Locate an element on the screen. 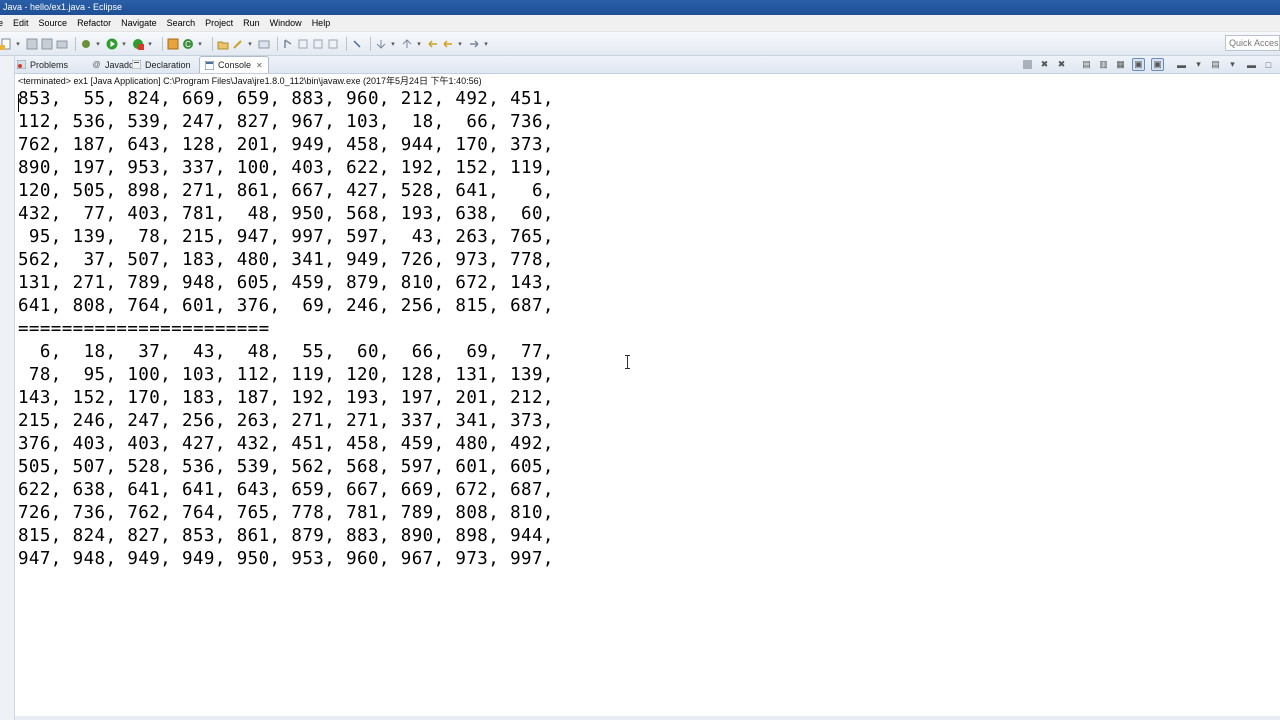 The height and width of the screenshot is (720, 1280). maximize-icon: □ is located at coordinates (1268, 64).